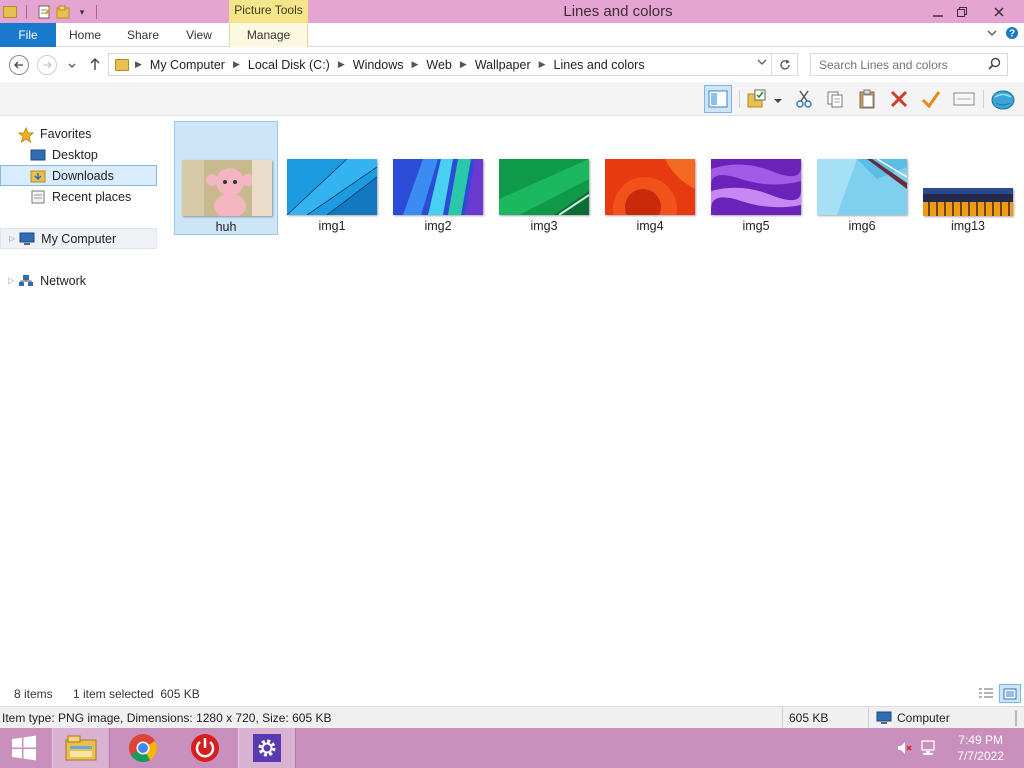 The height and width of the screenshot is (768, 1024). Describe the element at coordinates (756, 226) in the screenshot. I see `file-name: img5` at that location.